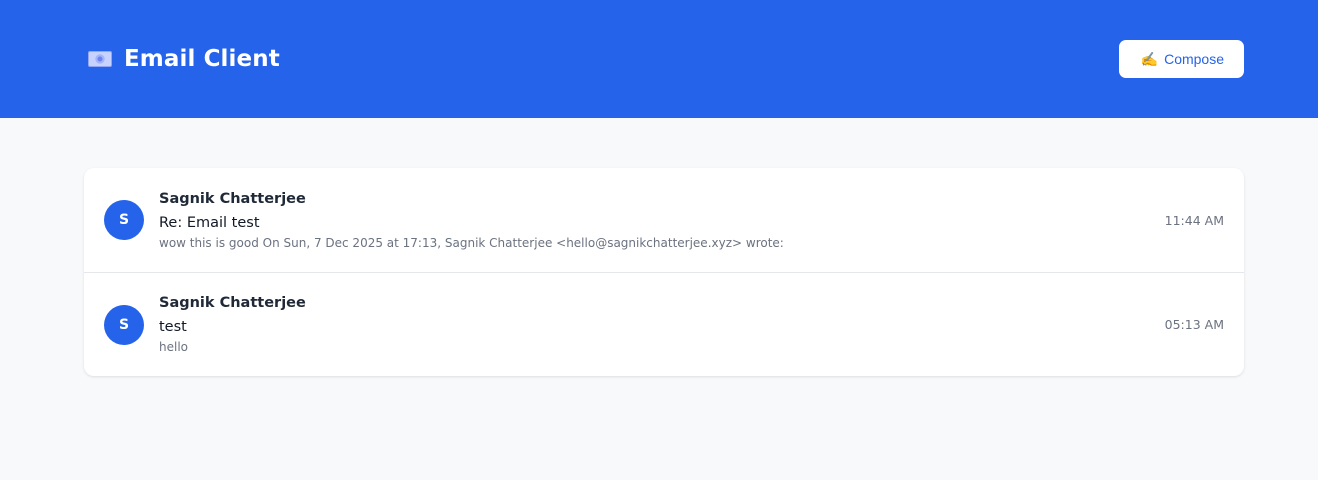 This screenshot has width=1318, height=480. Describe the element at coordinates (1149, 58) in the screenshot. I see `pen-icon: ✍️` at that location.